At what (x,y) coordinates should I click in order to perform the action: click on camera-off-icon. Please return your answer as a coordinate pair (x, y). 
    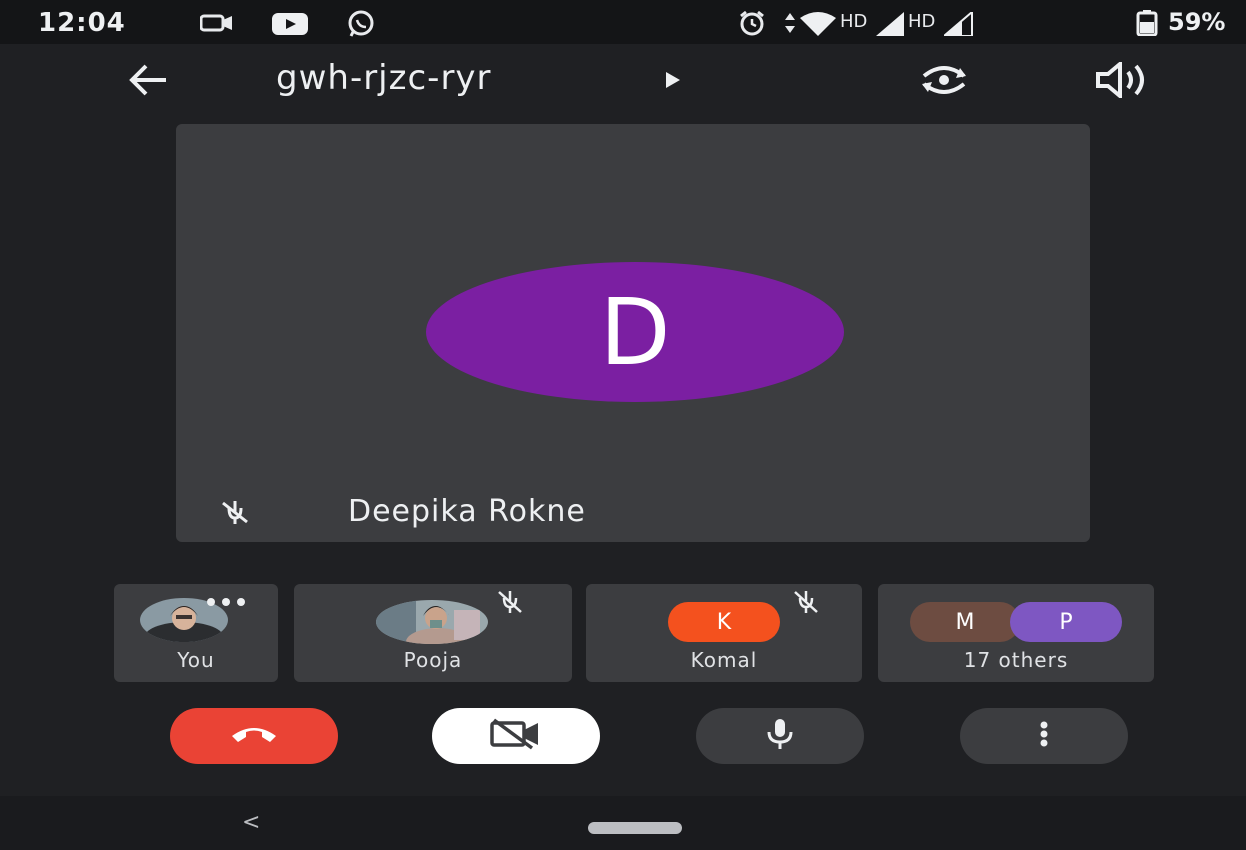
    Looking at the image, I should click on (516, 736).